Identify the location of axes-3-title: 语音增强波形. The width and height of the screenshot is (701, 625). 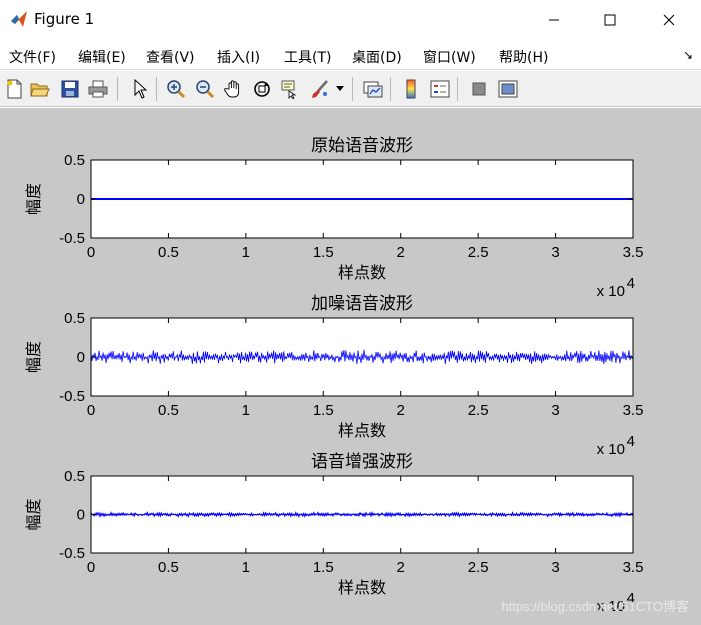
(362, 462).